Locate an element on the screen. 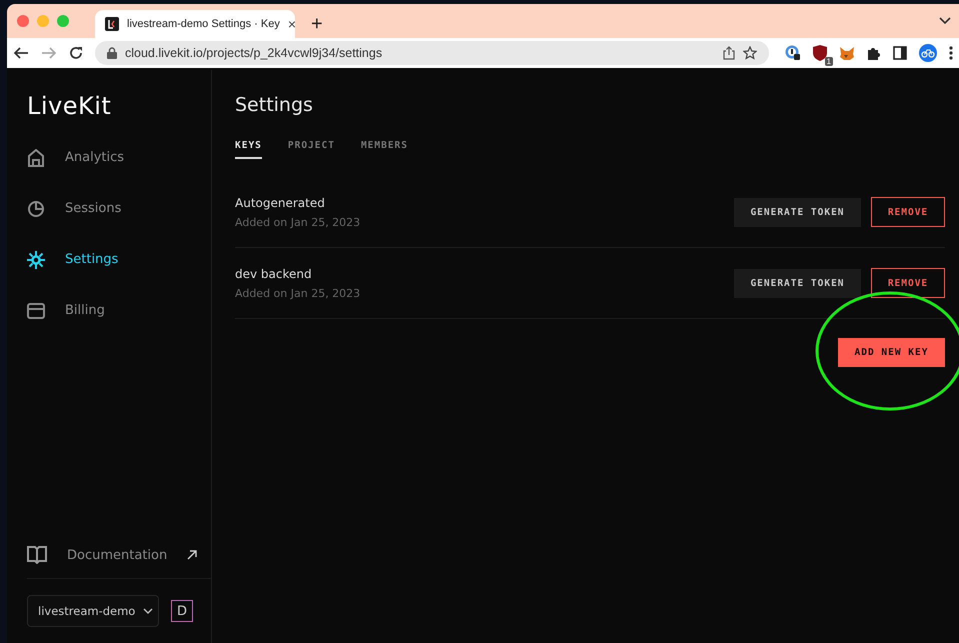  count-badge: 1 is located at coordinates (828, 61).